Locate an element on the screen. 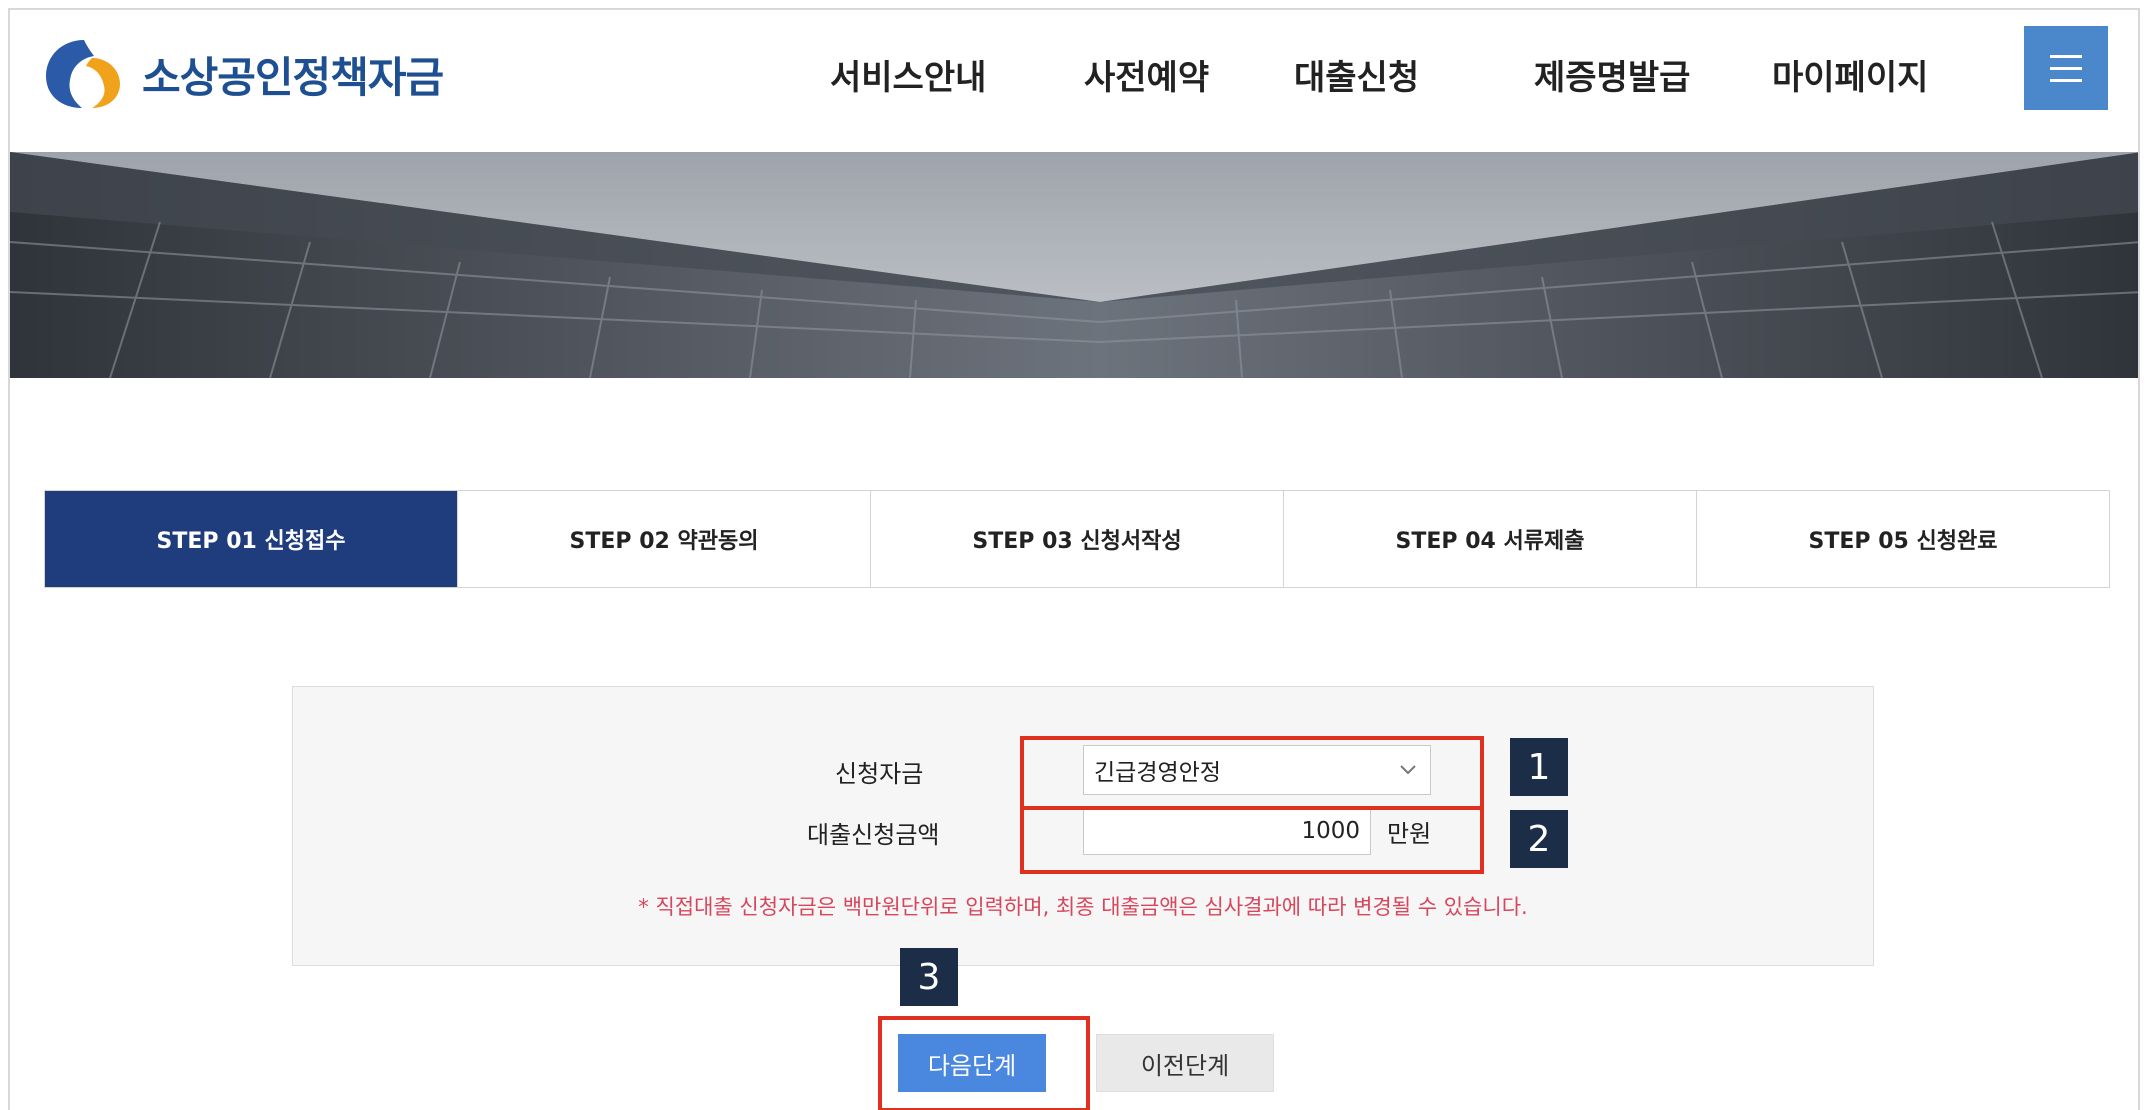 Image resolution: width=2148 pixels, height=1110 pixels. step-marker-1: 1 is located at coordinates (1539, 767).